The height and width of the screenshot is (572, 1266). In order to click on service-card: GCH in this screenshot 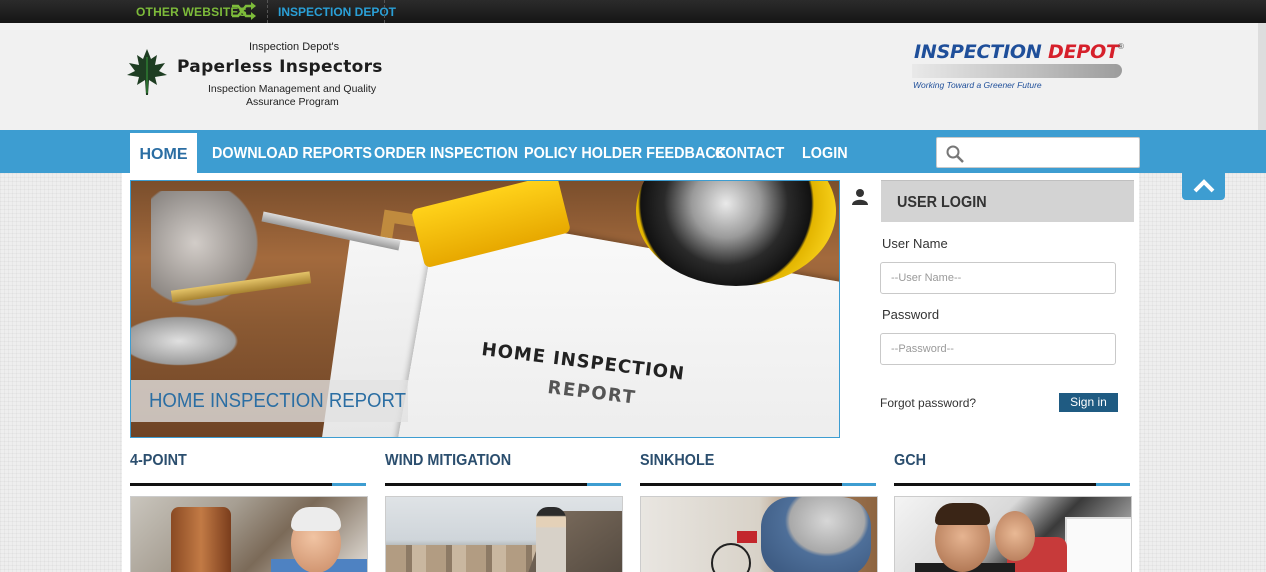, I will do `click(1013, 512)`.